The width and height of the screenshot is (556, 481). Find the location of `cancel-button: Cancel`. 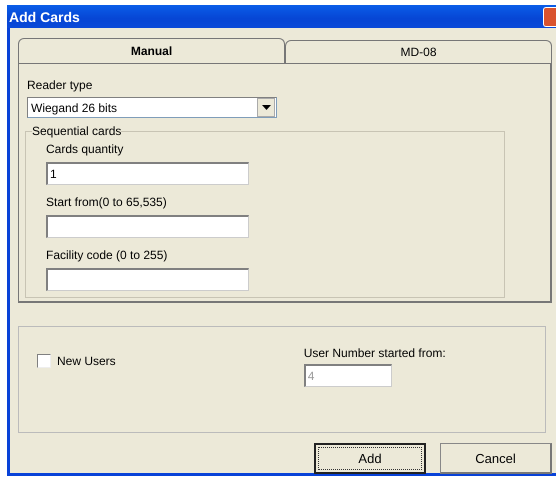

cancel-button: Cancel is located at coordinates (496, 458).